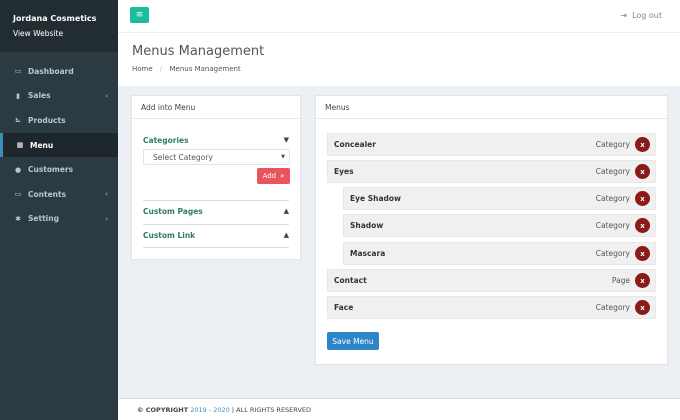 The image size is (680, 420). I want to click on sidebar-item-label: Setting, so click(43, 219).